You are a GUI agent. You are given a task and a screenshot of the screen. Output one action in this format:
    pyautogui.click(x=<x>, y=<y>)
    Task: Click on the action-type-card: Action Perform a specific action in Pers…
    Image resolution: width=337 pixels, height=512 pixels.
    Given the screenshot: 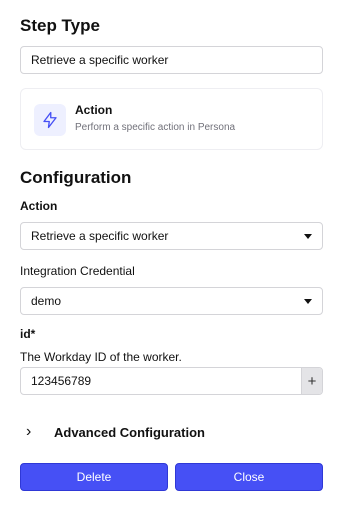 What is the action you would take?
    pyautogui.click(x=171, y=119)
    